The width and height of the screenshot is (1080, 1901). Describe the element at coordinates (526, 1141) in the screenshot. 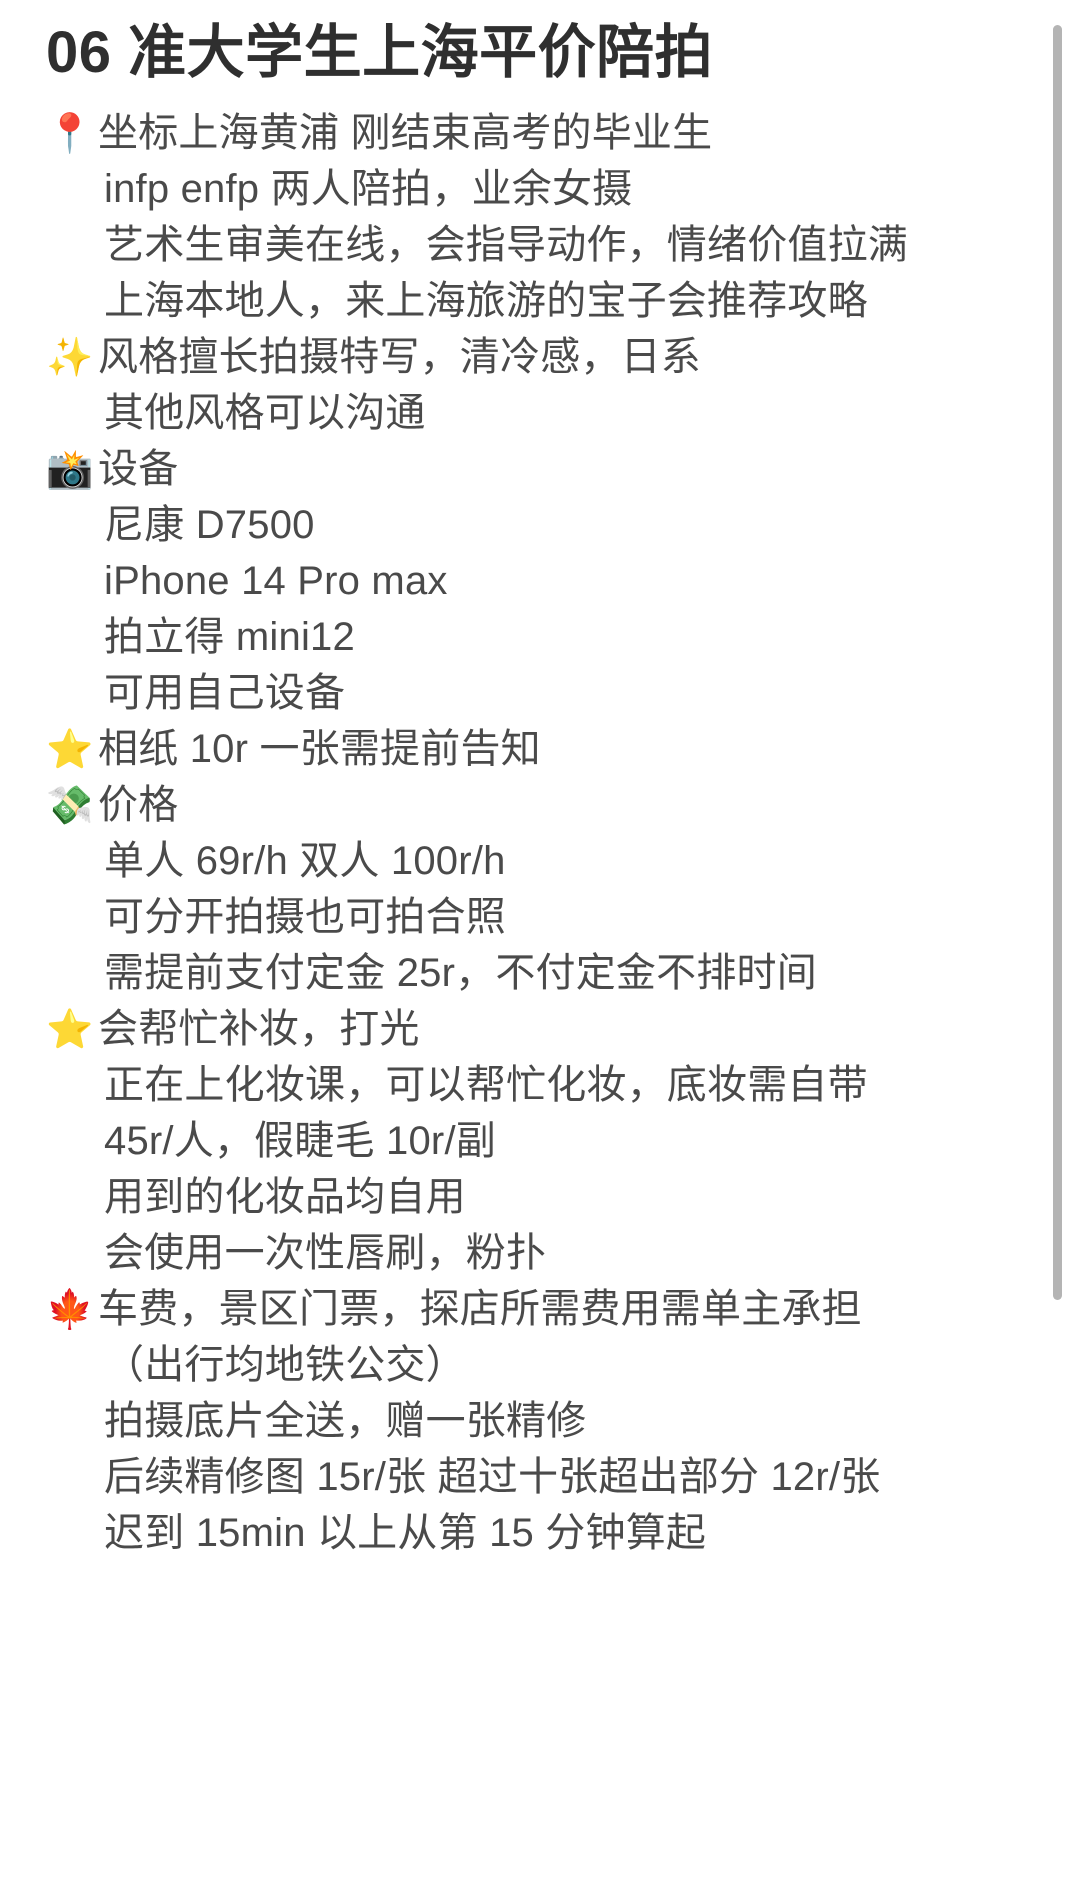

I see `note-line: 45r/人，假睫毛 10r/副` at that location.